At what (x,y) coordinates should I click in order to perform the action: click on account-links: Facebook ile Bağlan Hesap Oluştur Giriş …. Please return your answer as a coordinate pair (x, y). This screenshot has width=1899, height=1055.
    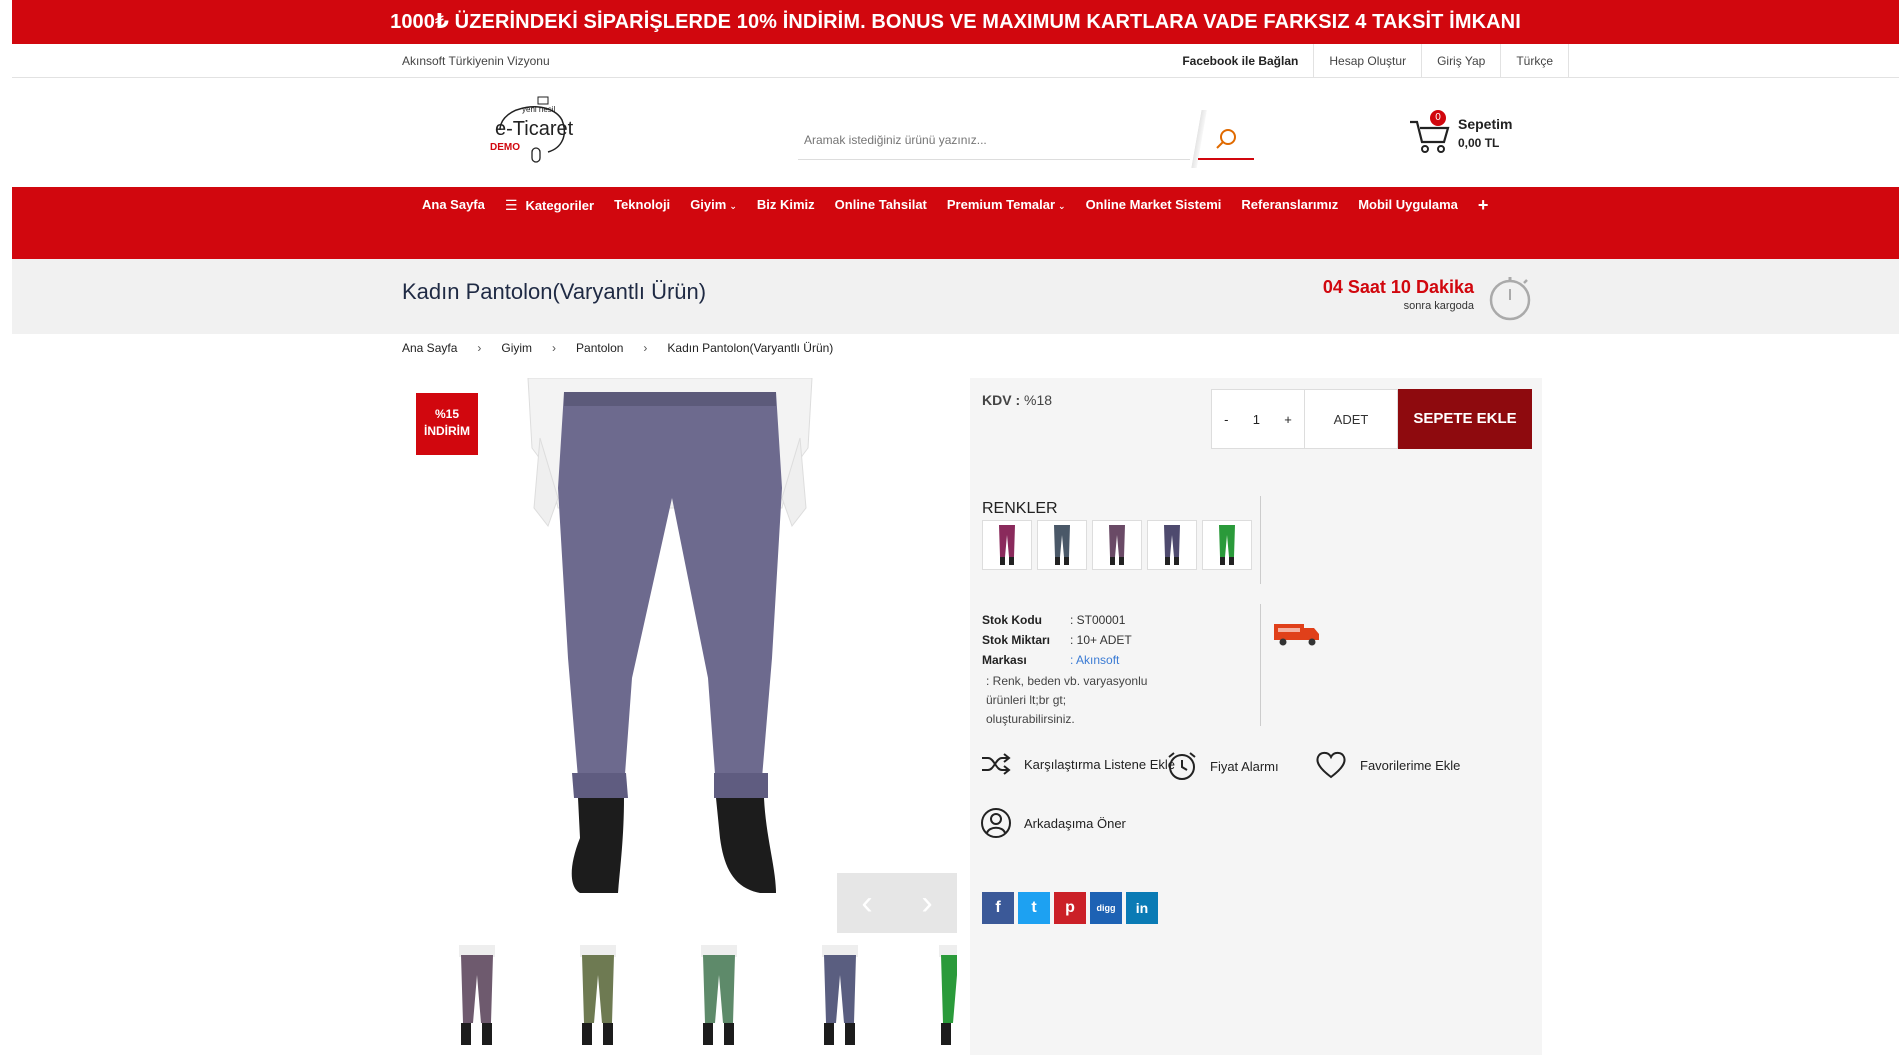
    Looking at the image, I should click on (1533, 61).